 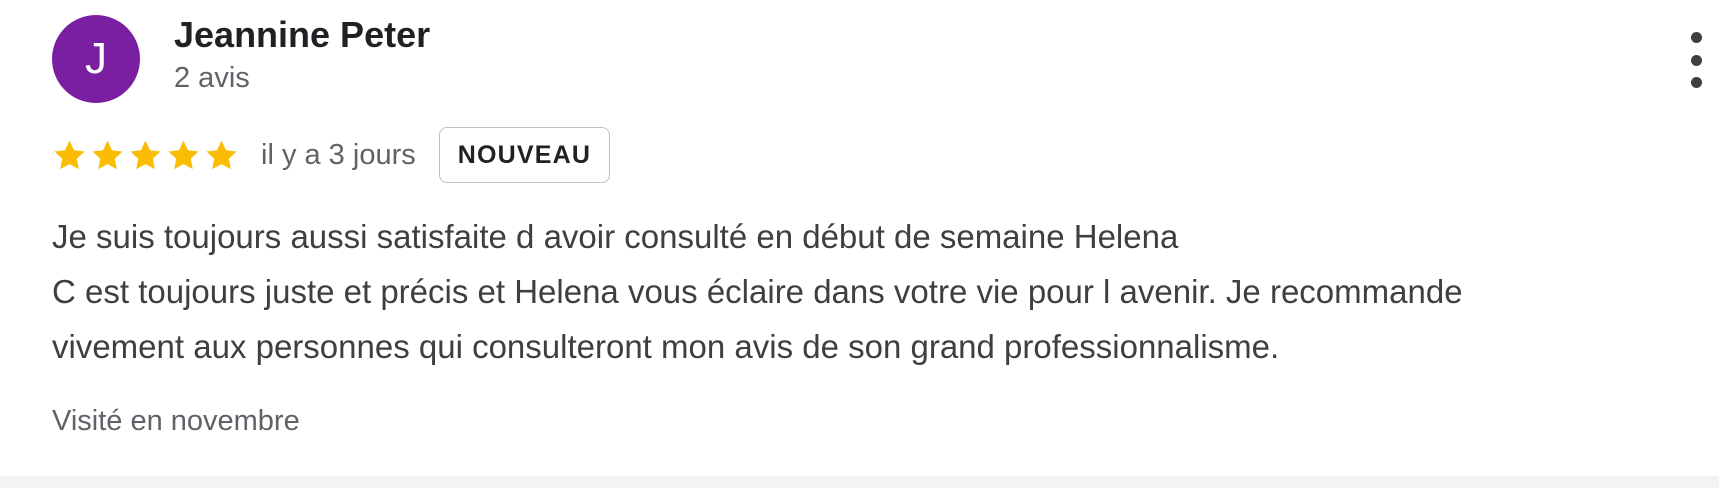 I want to click on rating-row: il y a 3 jours NOUVEAU, so click(x=331, y=155).